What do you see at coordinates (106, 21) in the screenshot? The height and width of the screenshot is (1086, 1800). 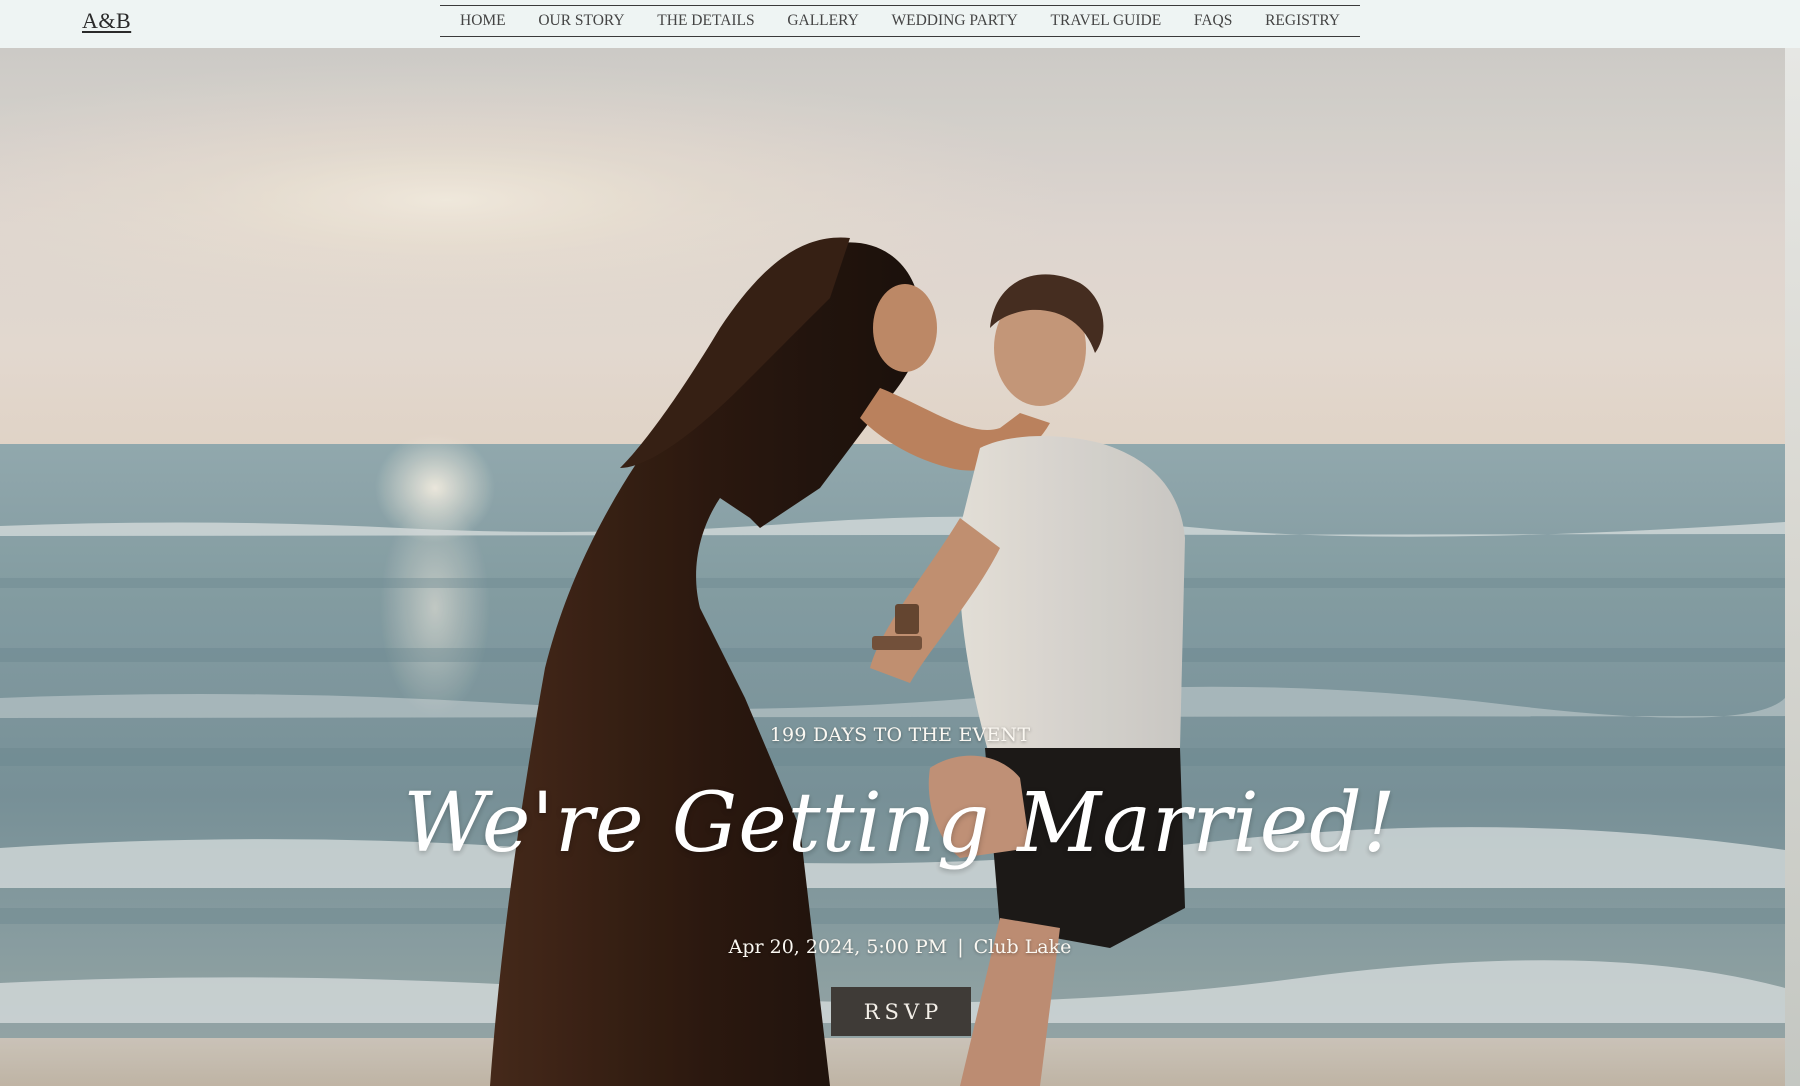 I see `site-logo: A&B` at bounding box center [106, 21].